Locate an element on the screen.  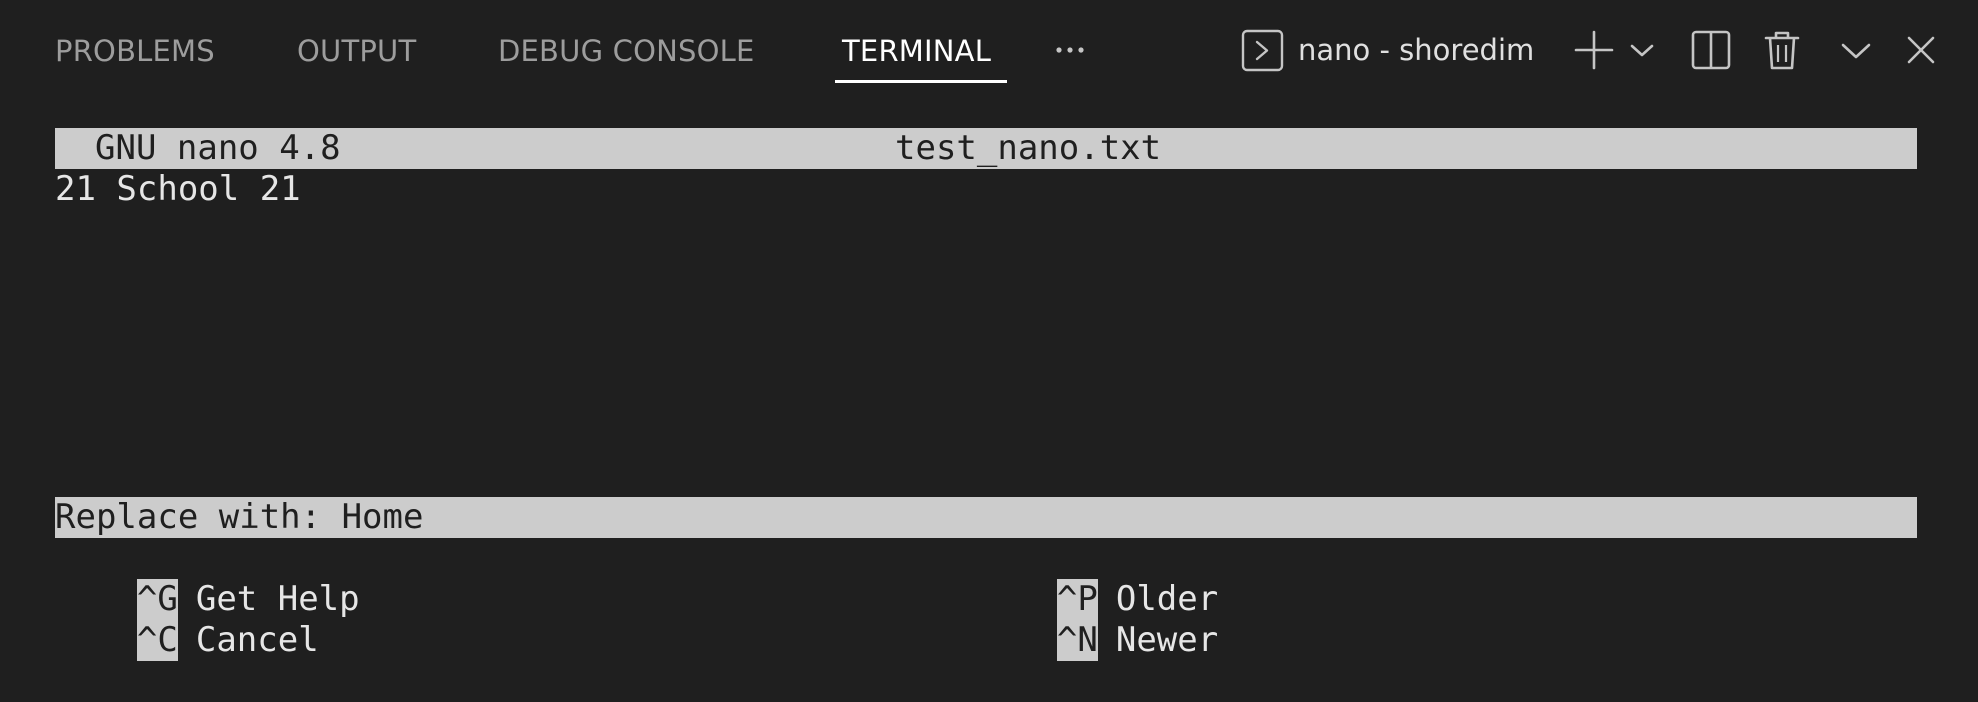
ellipsis-icon is located at coordinates (1070, 50).